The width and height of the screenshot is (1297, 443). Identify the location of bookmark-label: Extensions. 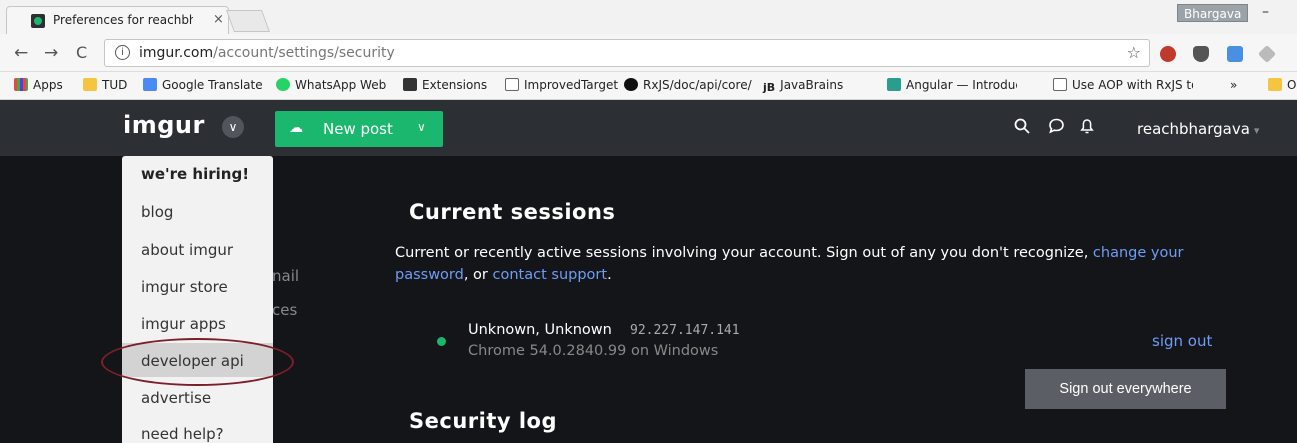
(455, 85).